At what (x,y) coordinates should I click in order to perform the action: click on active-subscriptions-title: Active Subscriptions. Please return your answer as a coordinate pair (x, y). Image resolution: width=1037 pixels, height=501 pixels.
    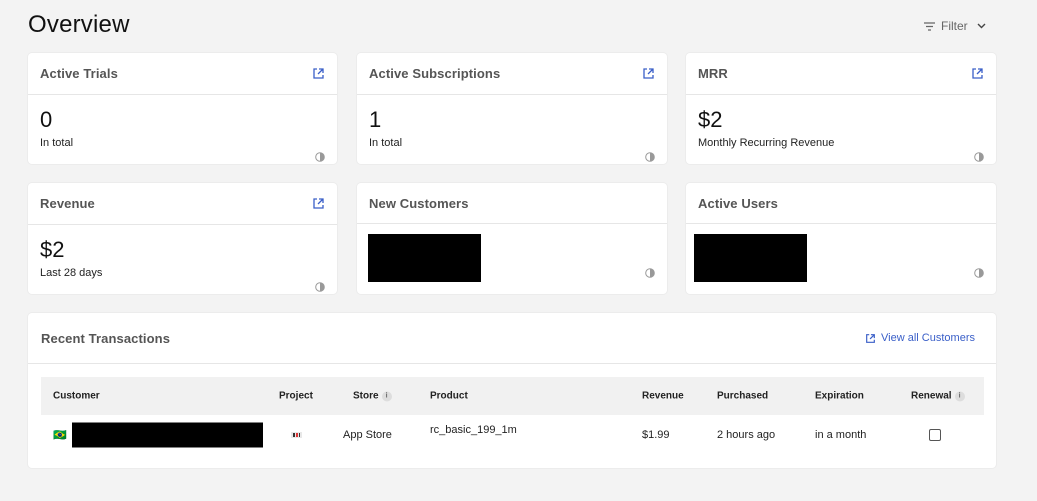
    Looking at the image, I should click on (435, 73).